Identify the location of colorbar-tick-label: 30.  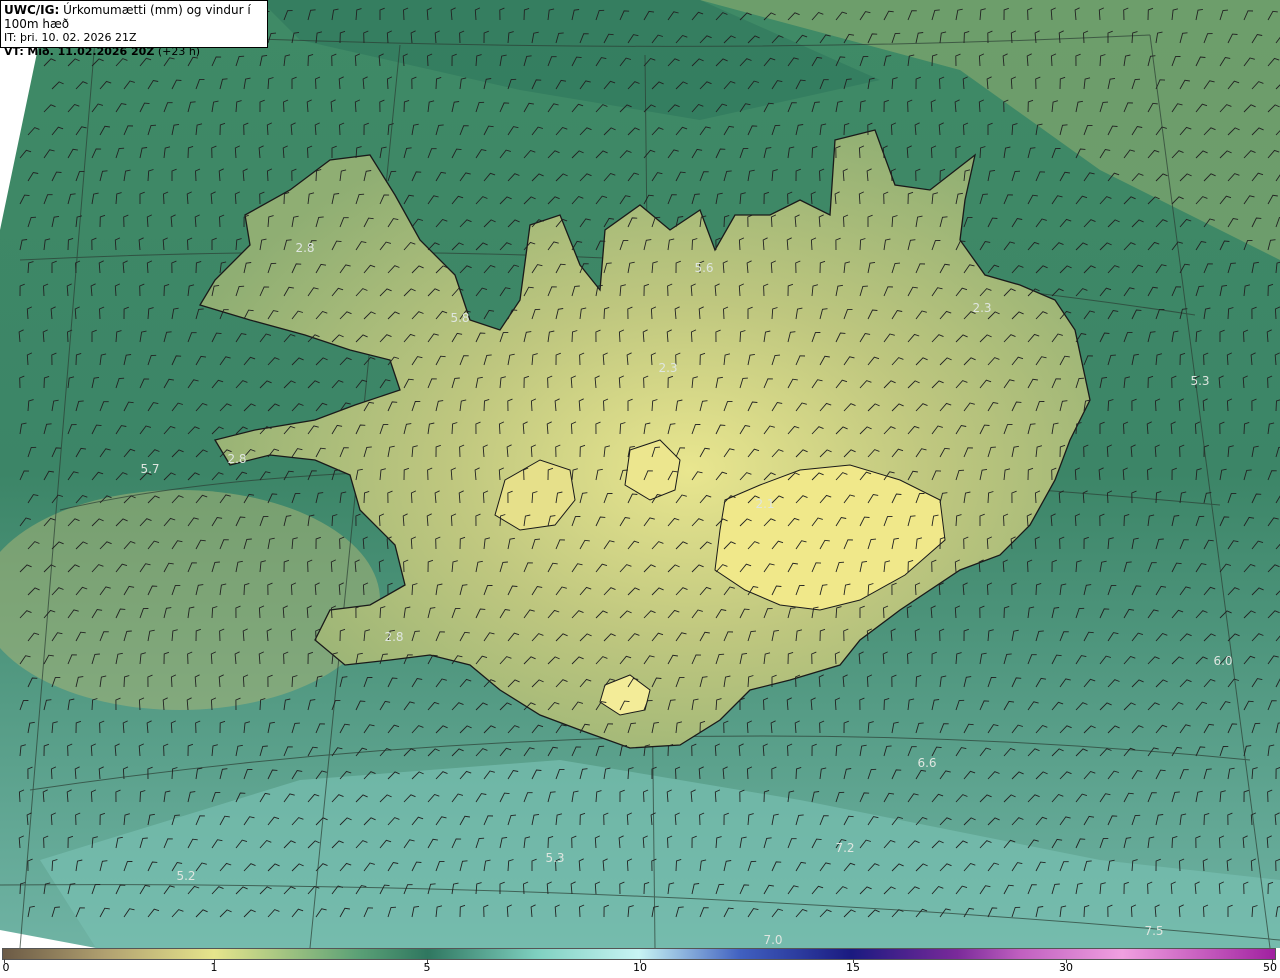
(1066, 967).